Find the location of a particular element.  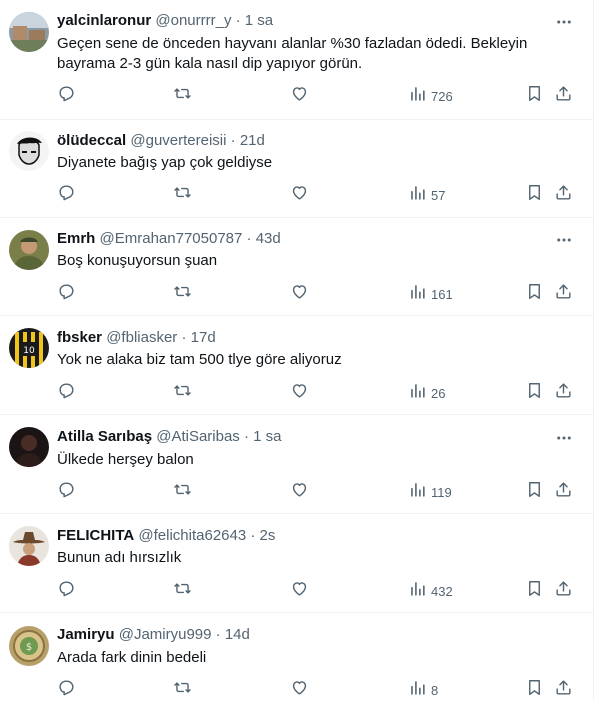

author-name: ölüdeccal is located at coordinates (91, 140).